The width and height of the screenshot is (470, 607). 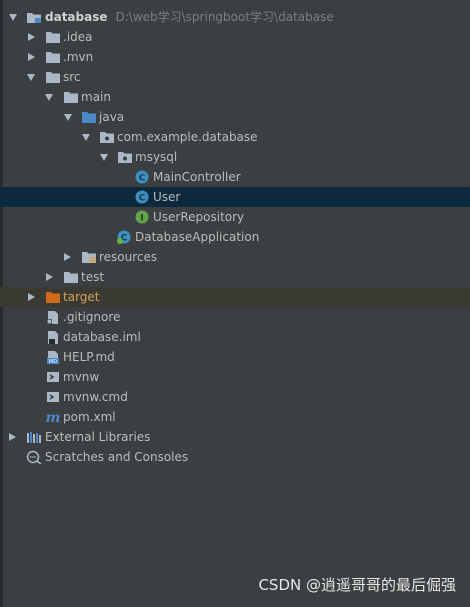 I want to click on tree-label-main: main, so click(x=96, y=97).